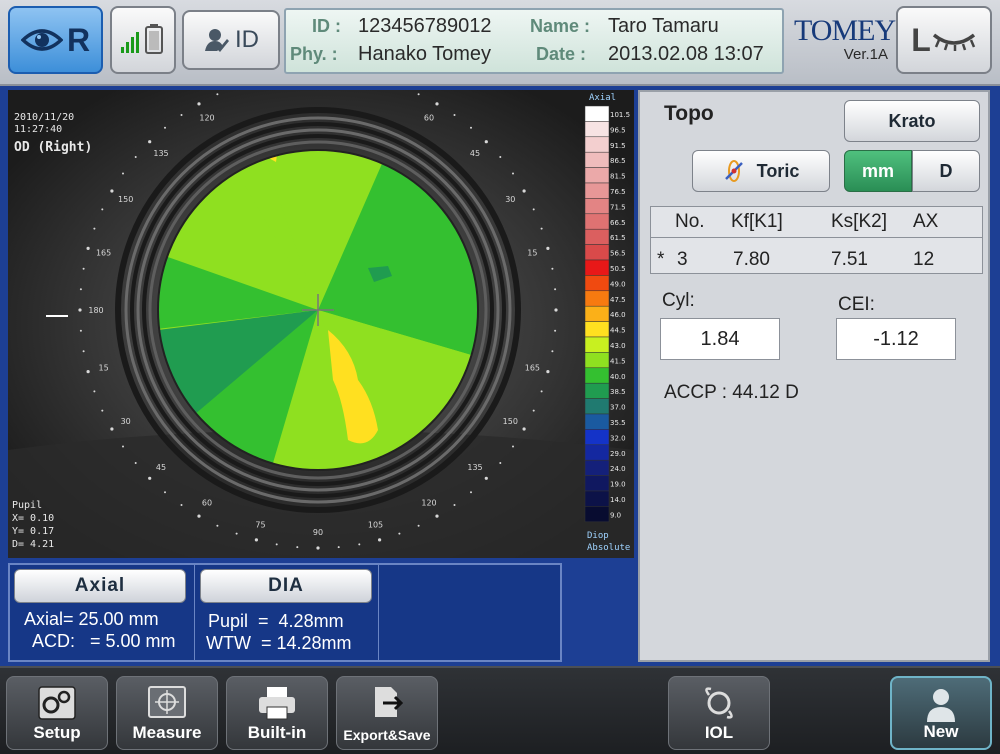 The image size is (1000, 754). What do you see at coordinates (859, 221) in the screenshot?
I see `col-header-ks: Ks[K2]` at bounding box center [859, 221].